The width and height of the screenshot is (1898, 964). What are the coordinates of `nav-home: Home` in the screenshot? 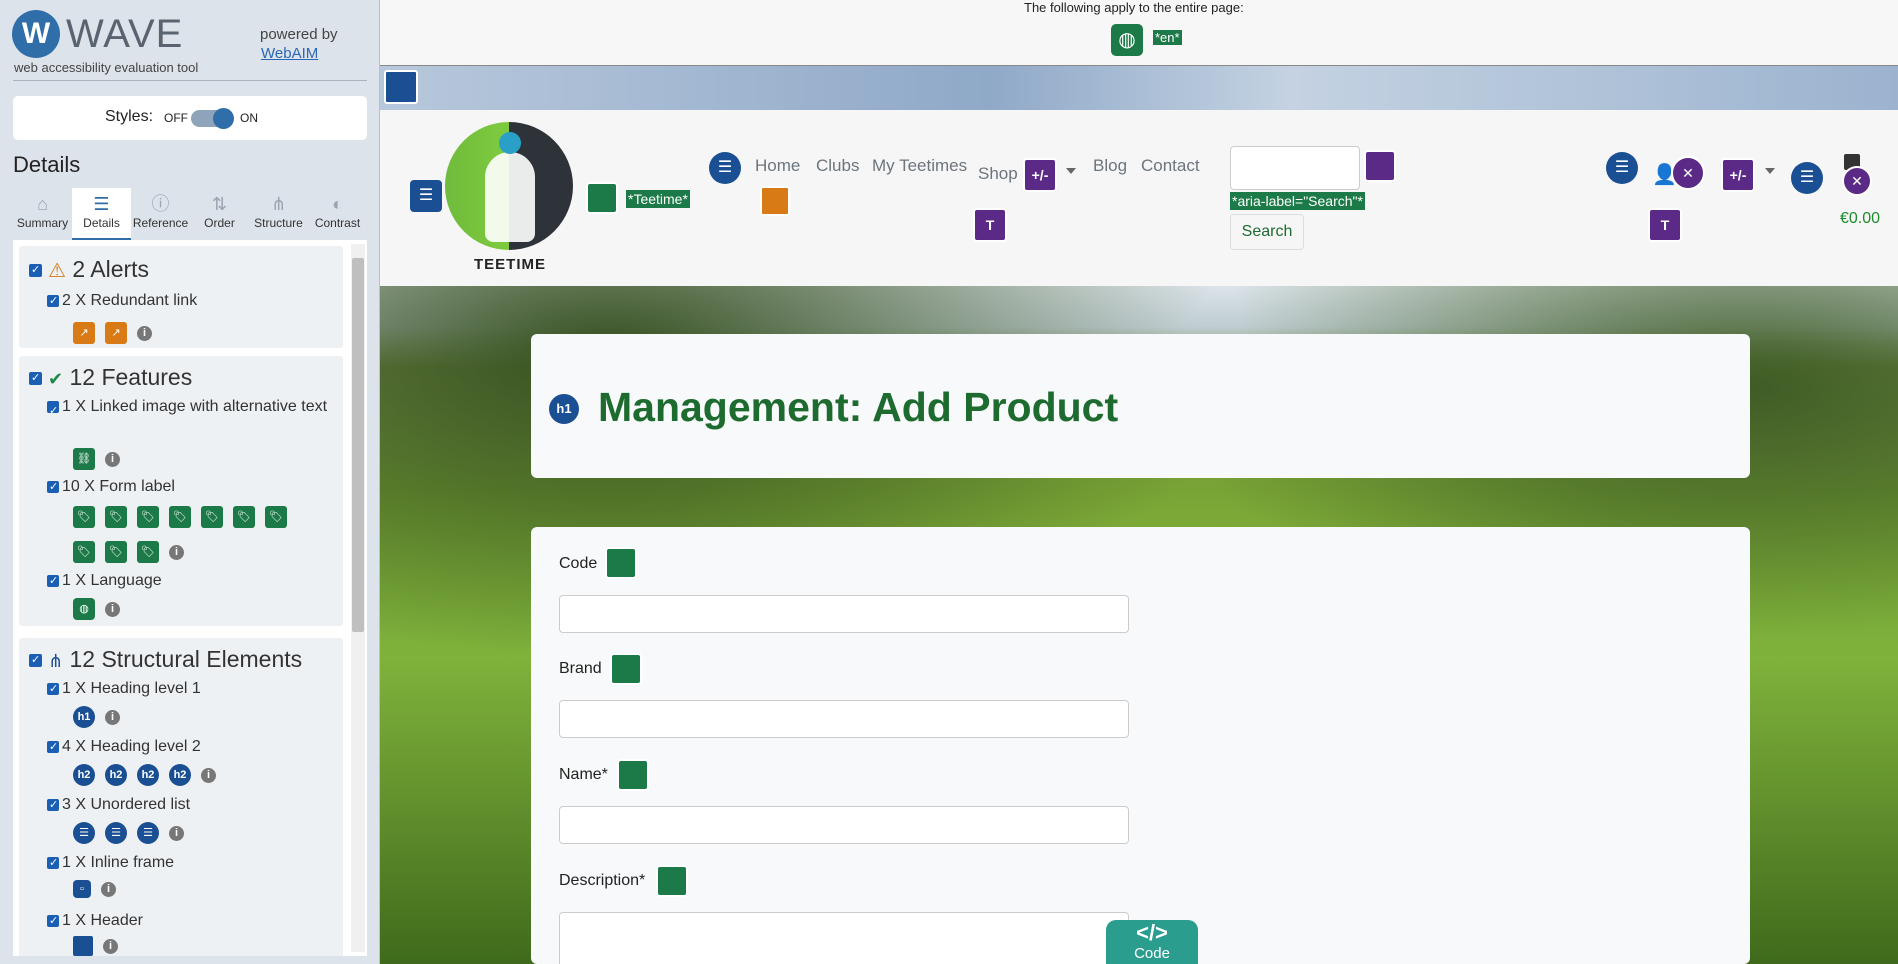 It's located at (777, 166).